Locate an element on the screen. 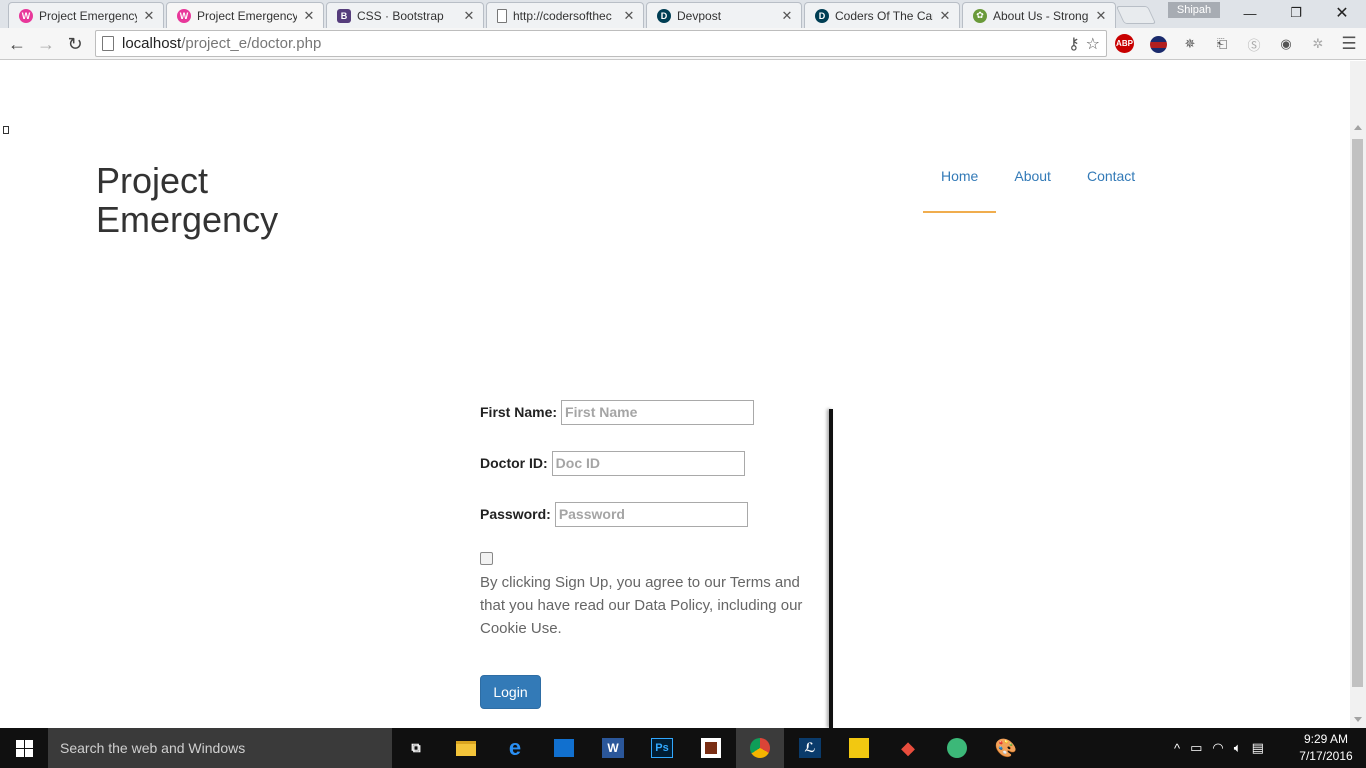 The width and height of the screenshot is (1366, 768). brand-line-2: Emergency is located at coordinates (187, 219).